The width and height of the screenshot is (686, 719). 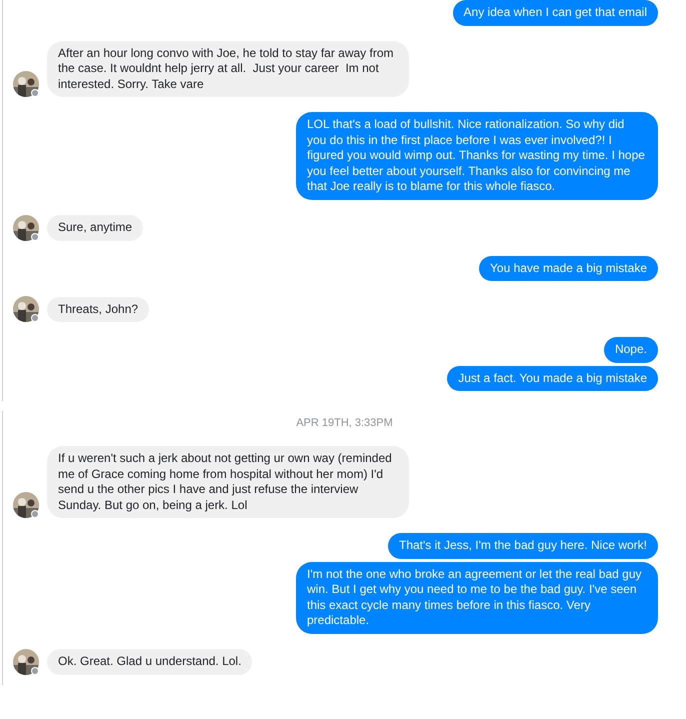 I want to click on sent-message-bubble: You have made a big mistake, so click(x=568, y=268).